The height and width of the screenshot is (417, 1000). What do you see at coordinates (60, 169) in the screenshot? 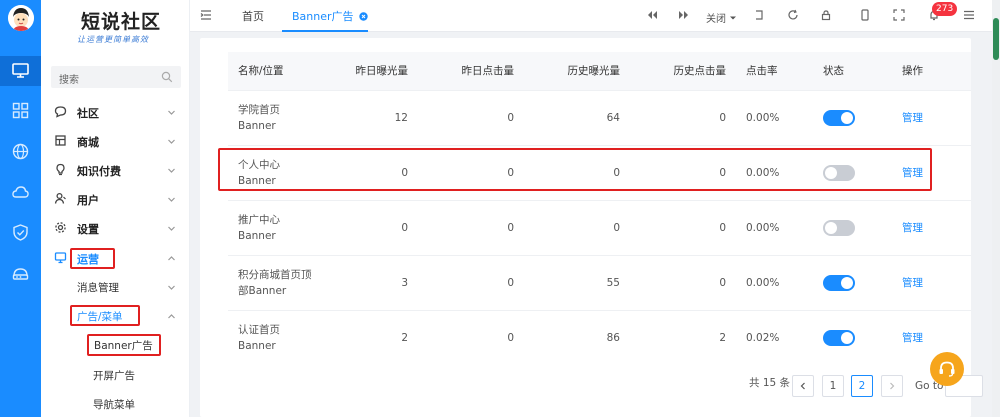
I see `bulb-icon` at bounding box center [60, 169].